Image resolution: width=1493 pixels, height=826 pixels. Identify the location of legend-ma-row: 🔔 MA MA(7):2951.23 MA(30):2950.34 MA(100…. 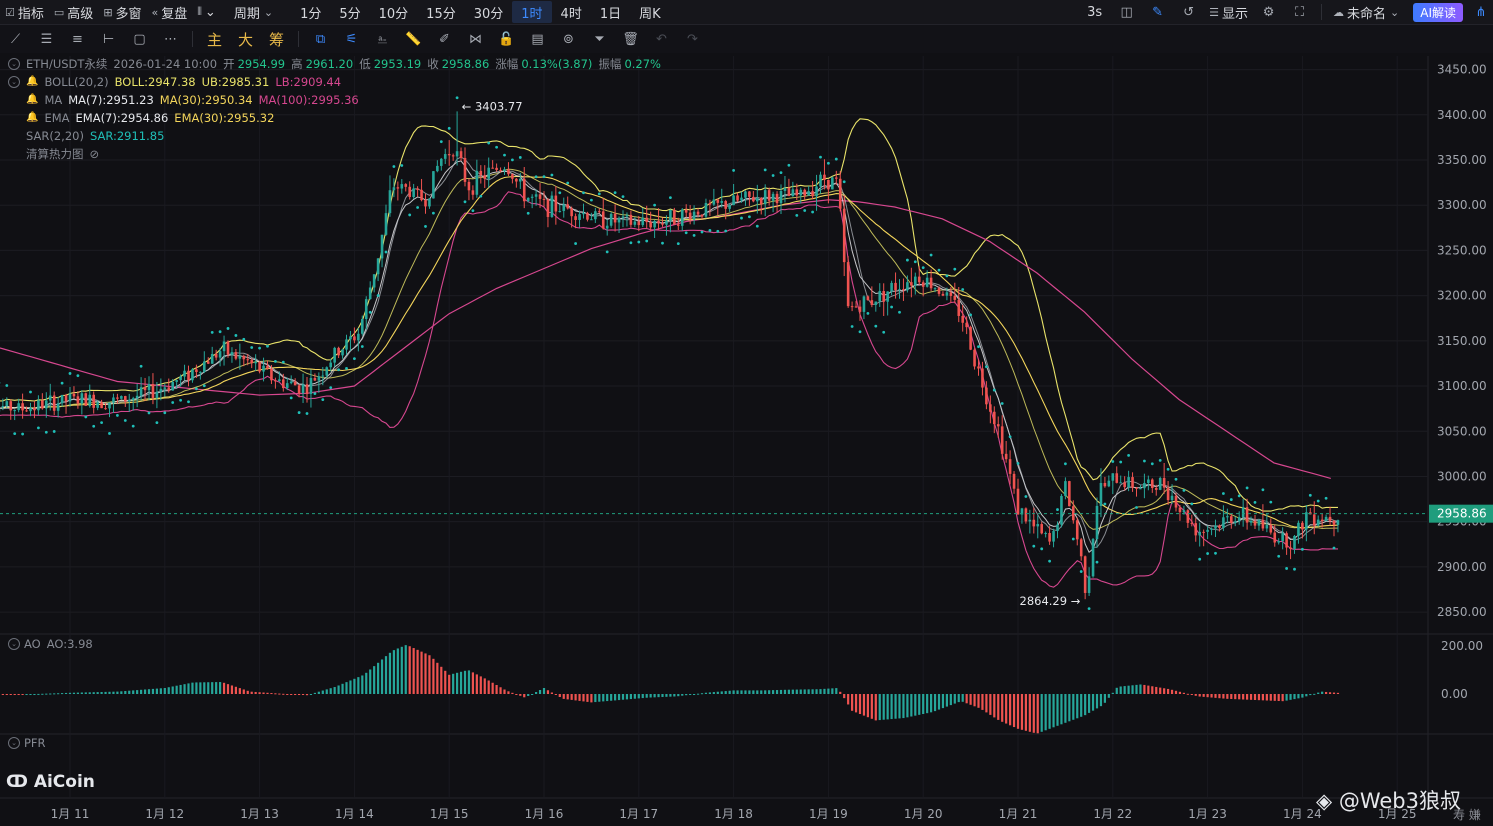
(340, 100).